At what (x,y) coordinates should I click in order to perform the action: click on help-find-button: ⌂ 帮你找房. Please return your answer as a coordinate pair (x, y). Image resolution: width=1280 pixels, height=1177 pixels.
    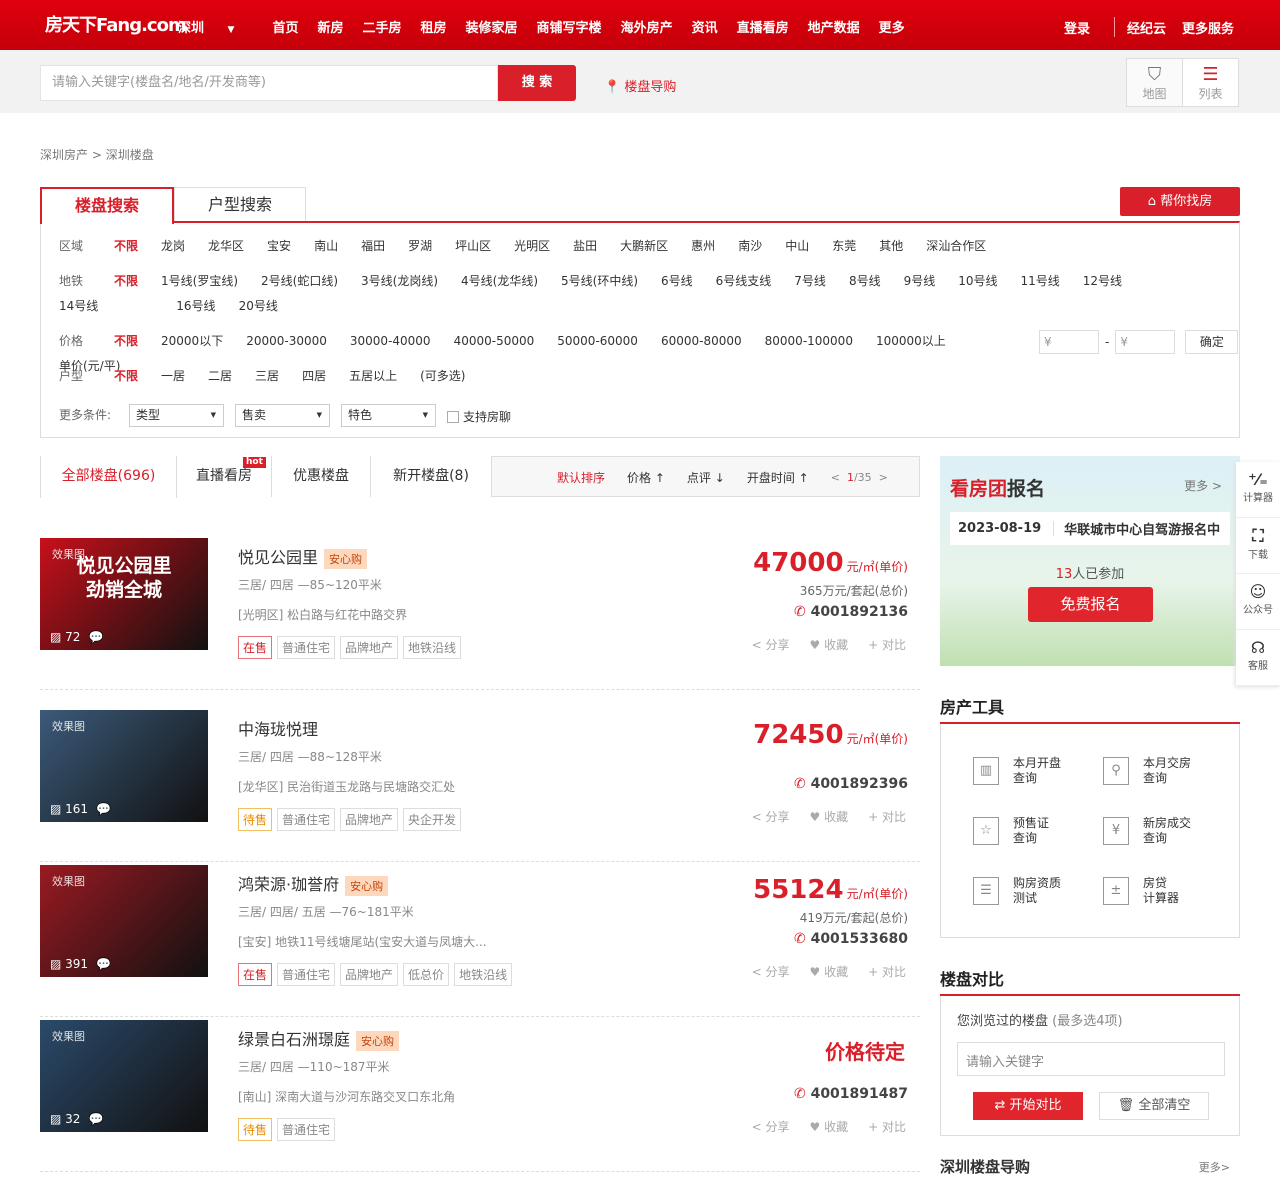
    Looking at the image, I should click on (1180, 201).